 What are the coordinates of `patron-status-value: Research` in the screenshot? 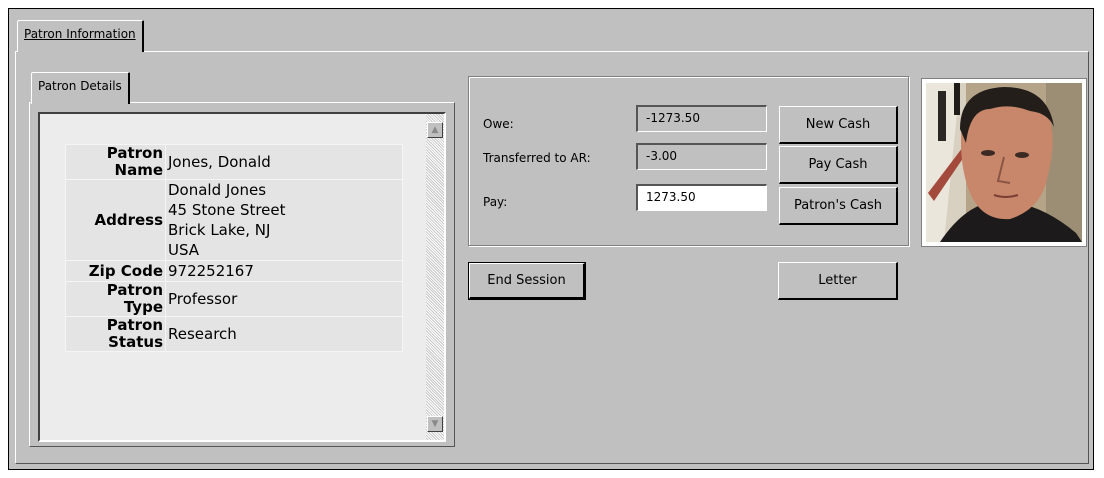 It's located at (284, 334).